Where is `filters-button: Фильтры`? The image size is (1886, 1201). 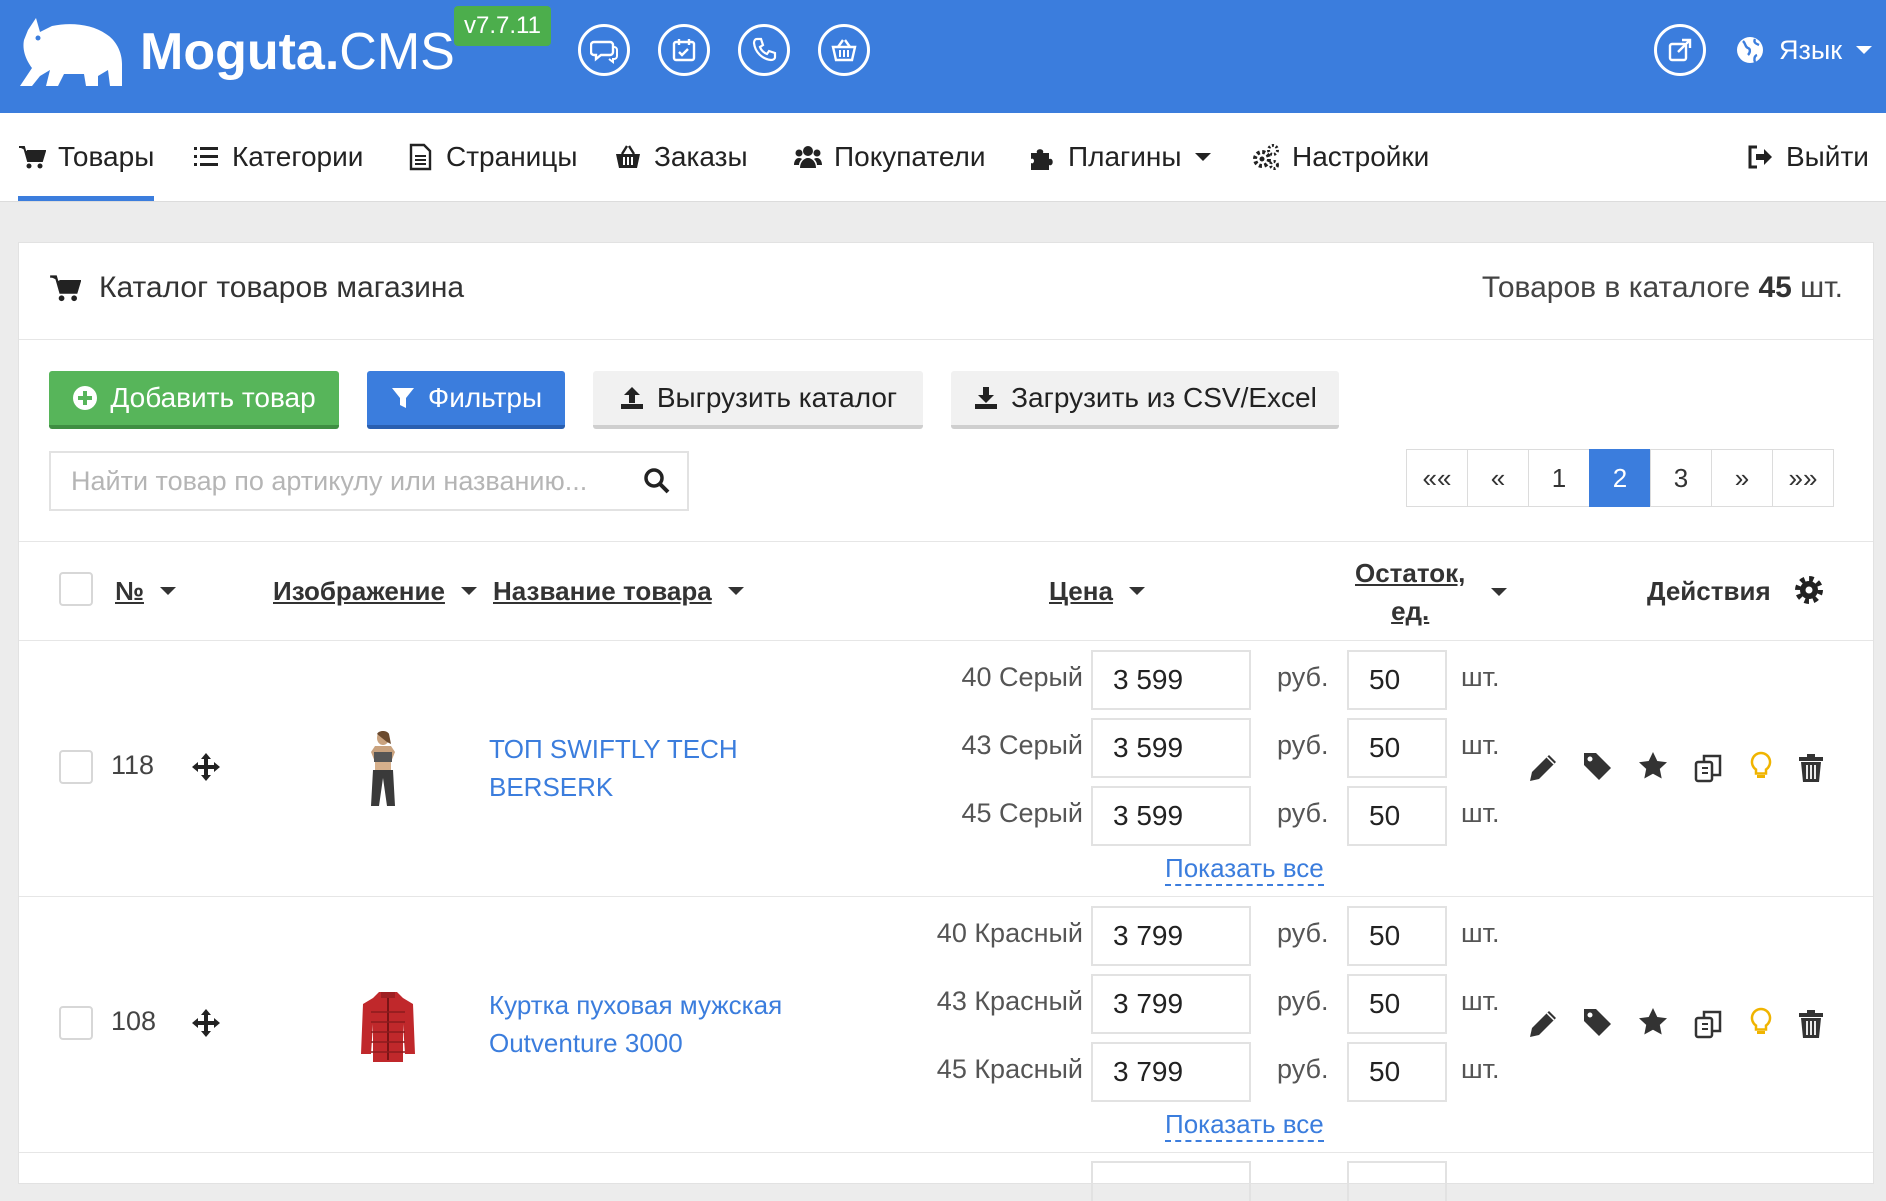 filters-button: Фильтры is located at coordinates (466, 400).